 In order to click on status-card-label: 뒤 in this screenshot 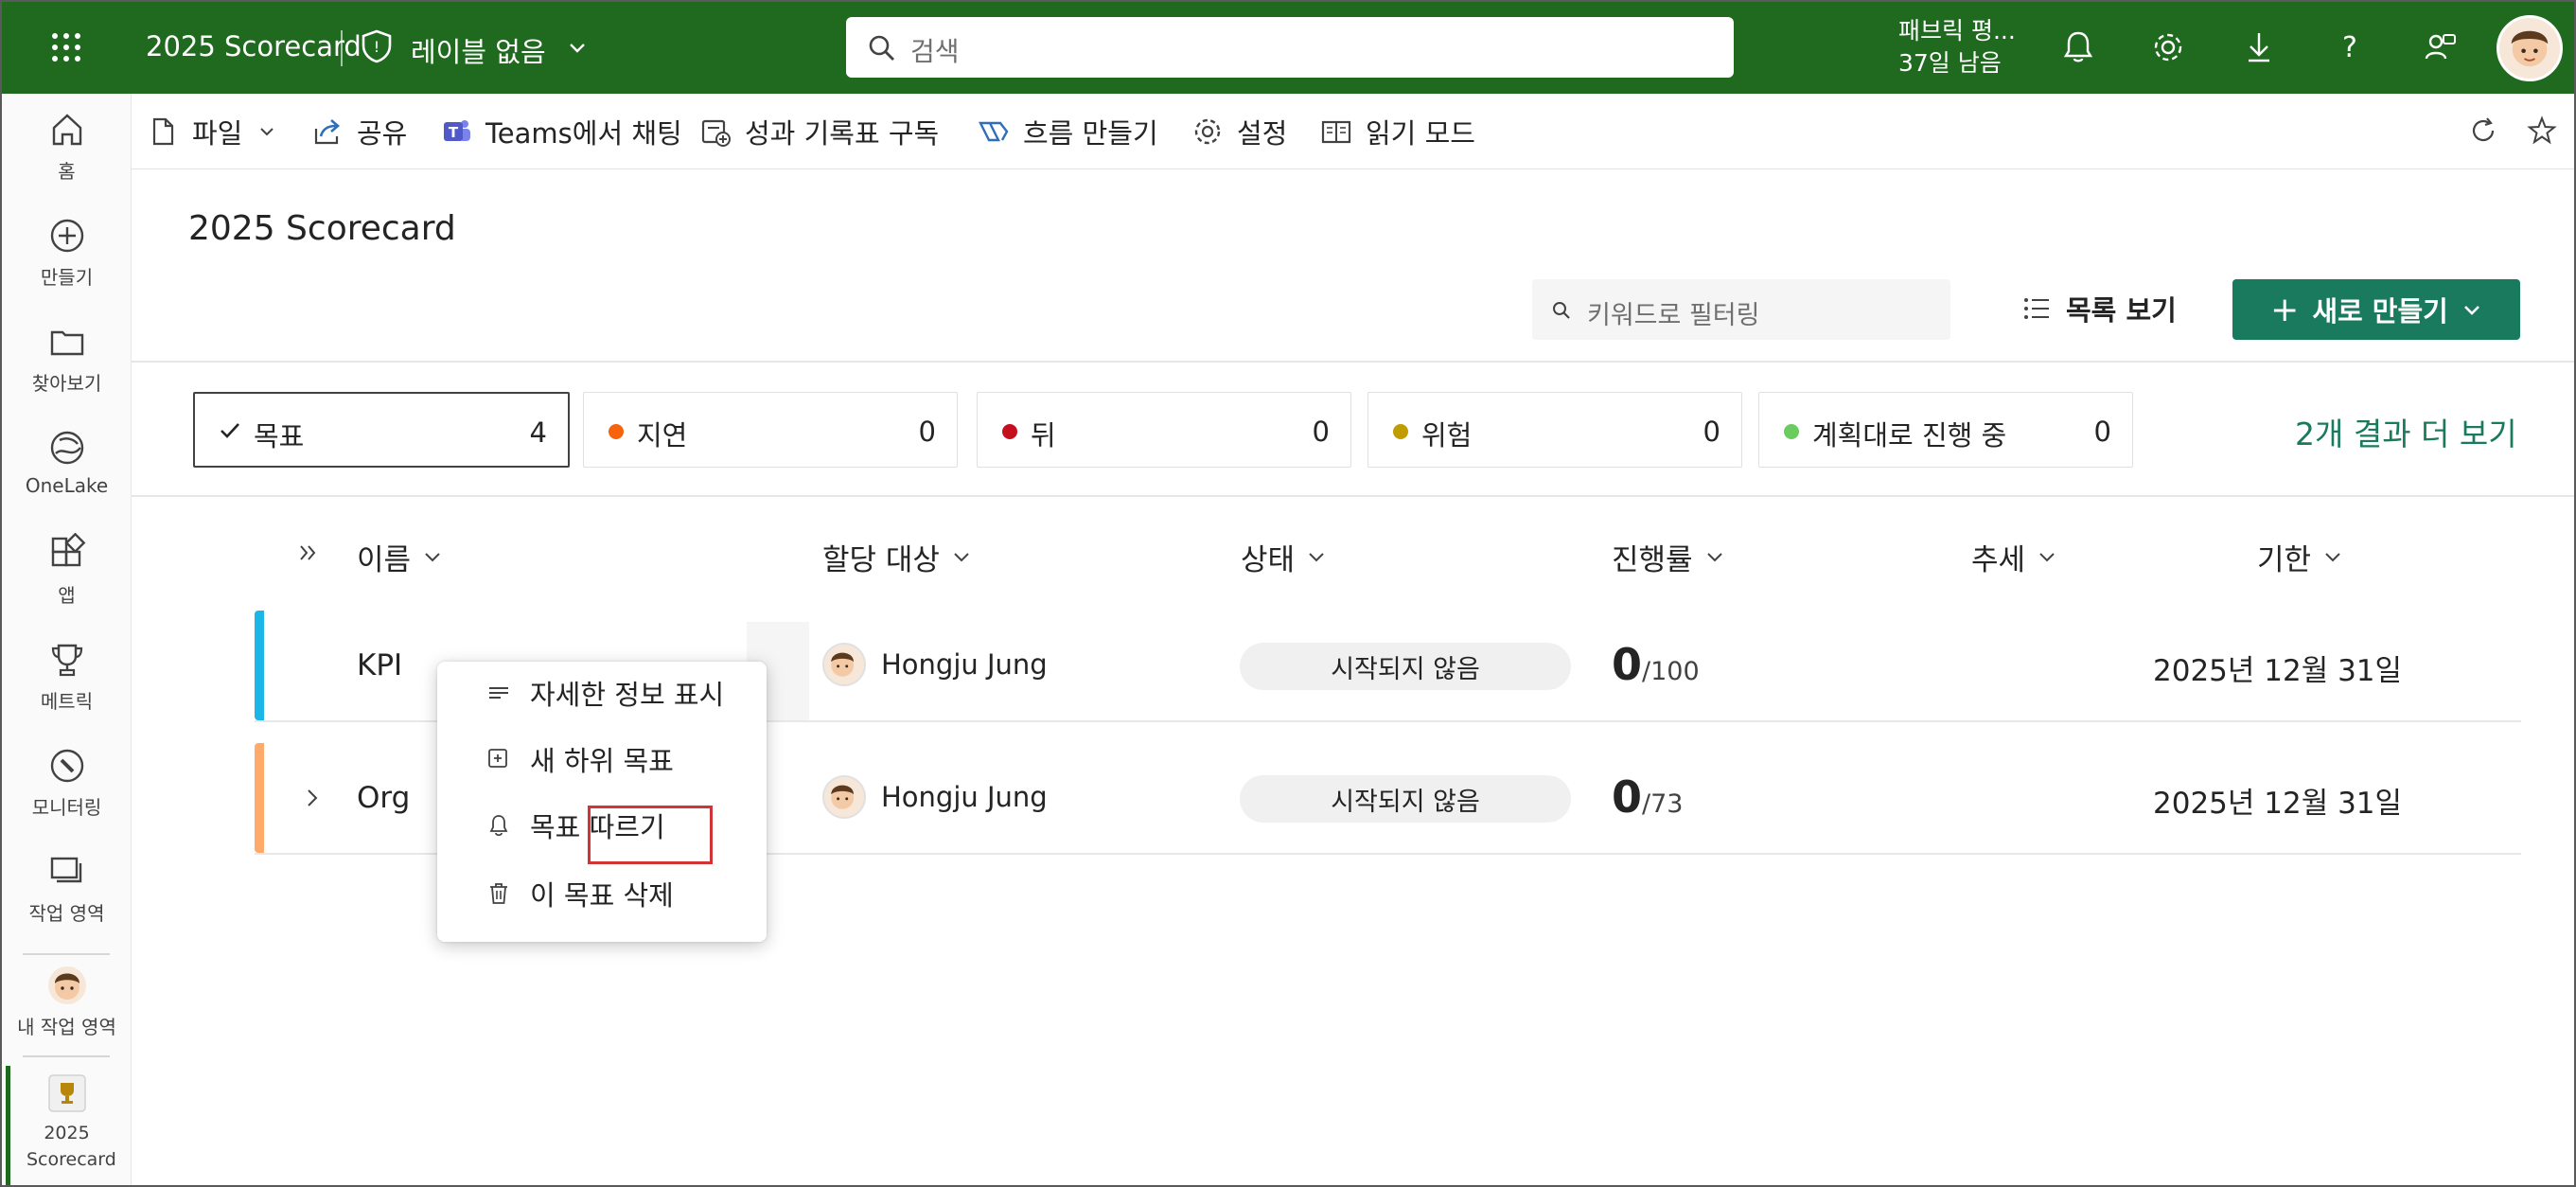, I will do `click(1043, 435)`.